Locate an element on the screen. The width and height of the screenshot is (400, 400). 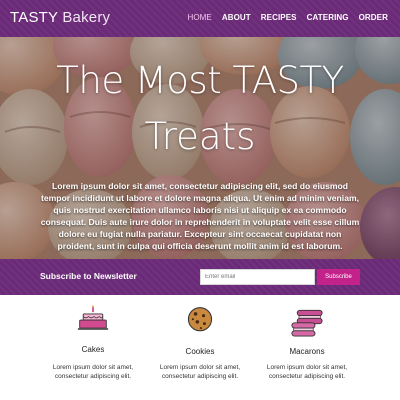
hero-title-line-2: Treats is located at coordinates (200, 136).